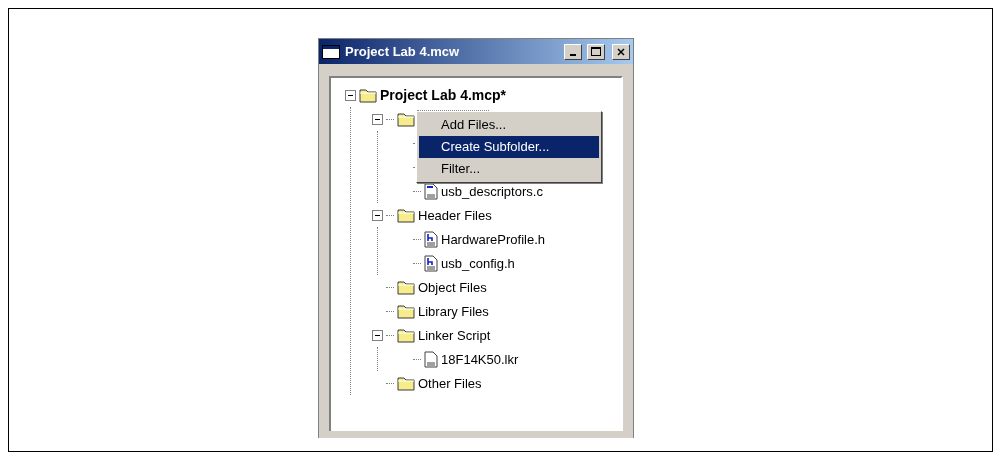 The image size is (1001, 462). I want to click on tree-item-label: usb_config.h, so click(478, 263).